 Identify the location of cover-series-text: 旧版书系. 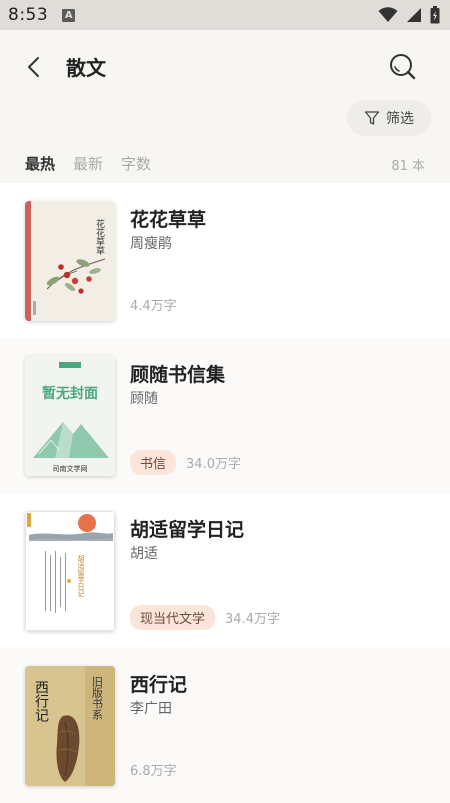
(97, 698).